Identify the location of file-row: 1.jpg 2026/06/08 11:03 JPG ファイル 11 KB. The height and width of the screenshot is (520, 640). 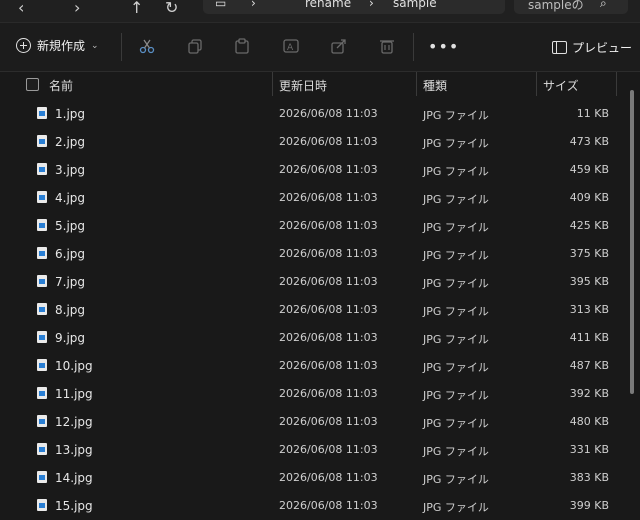
(315, 114).